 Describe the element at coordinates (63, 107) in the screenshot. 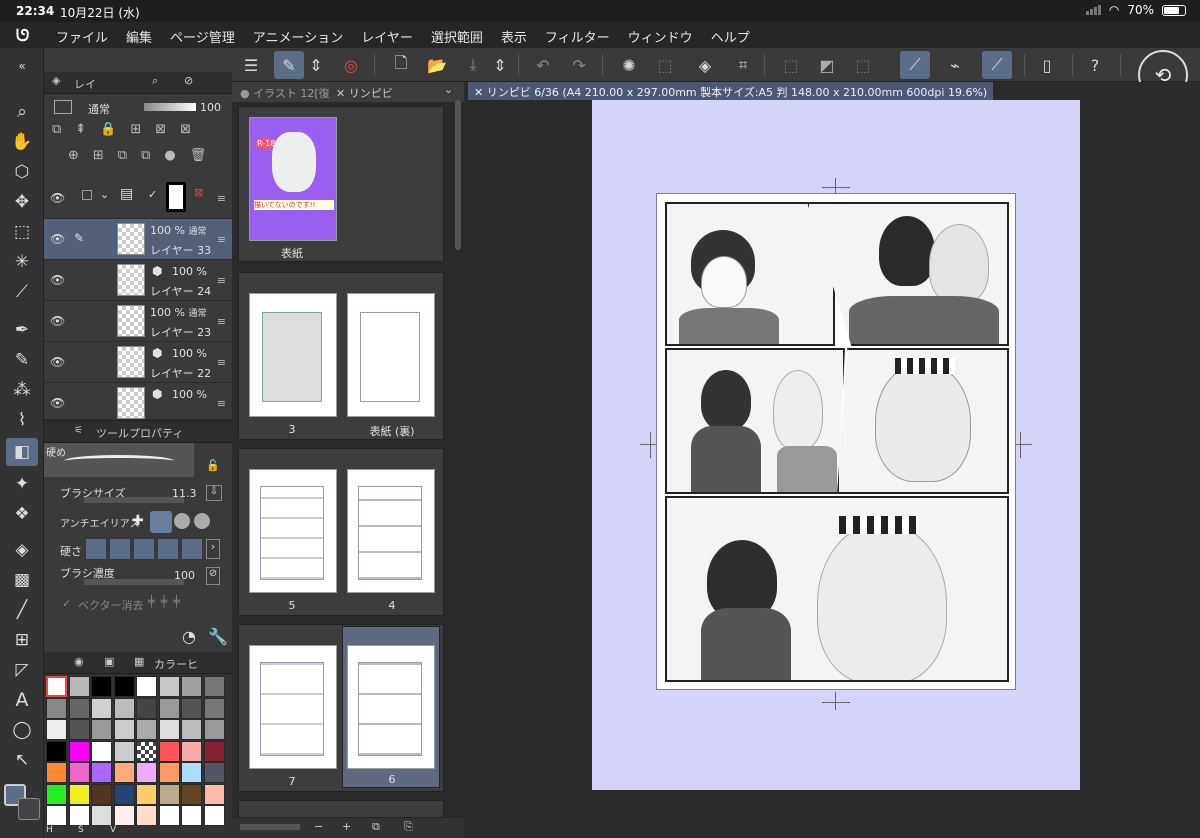

I see `layer-color-icon` at that location.